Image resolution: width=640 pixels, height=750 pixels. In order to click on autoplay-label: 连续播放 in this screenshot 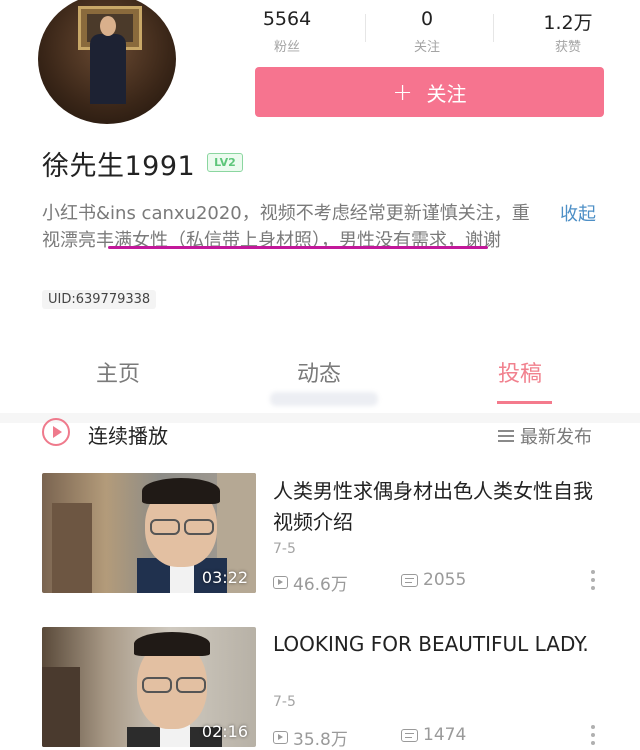, I will do `click(128, 434)`.